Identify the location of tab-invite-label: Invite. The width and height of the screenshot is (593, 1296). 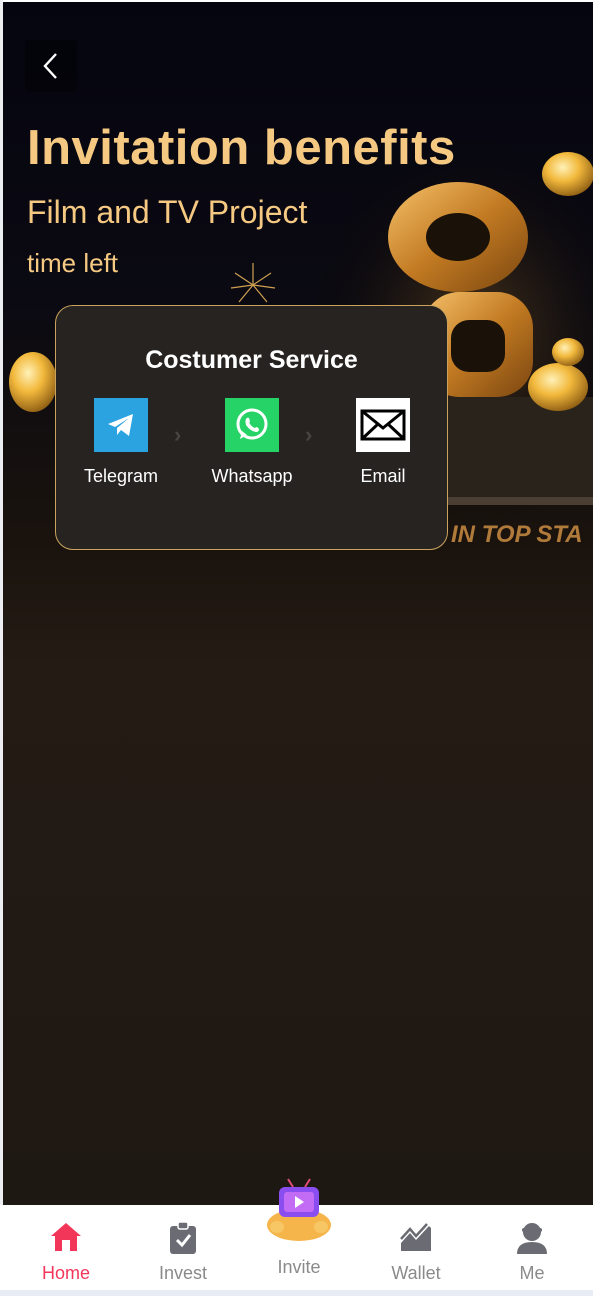
(299, 1267).